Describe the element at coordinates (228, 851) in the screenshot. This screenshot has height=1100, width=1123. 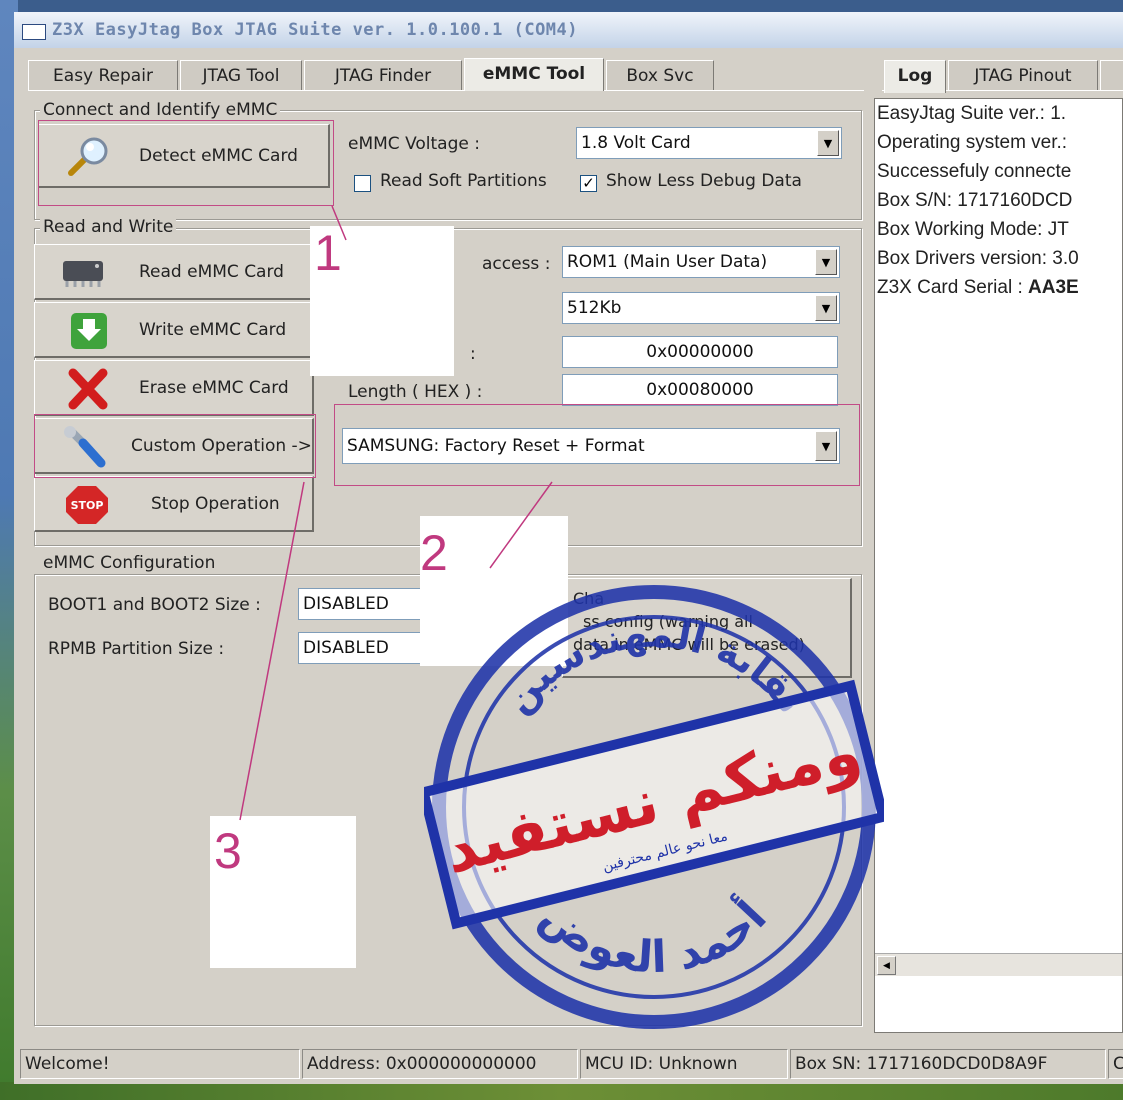
I see `annotation-number-3: 3` at that location.